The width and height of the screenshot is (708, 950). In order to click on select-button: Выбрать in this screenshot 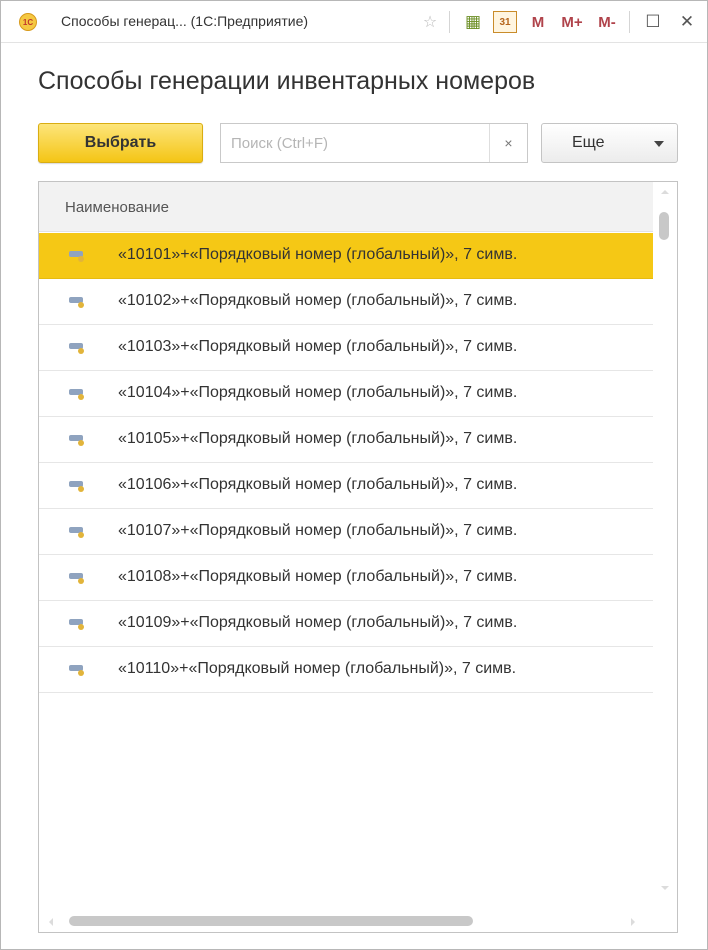, I will do `click(120, 143)`.